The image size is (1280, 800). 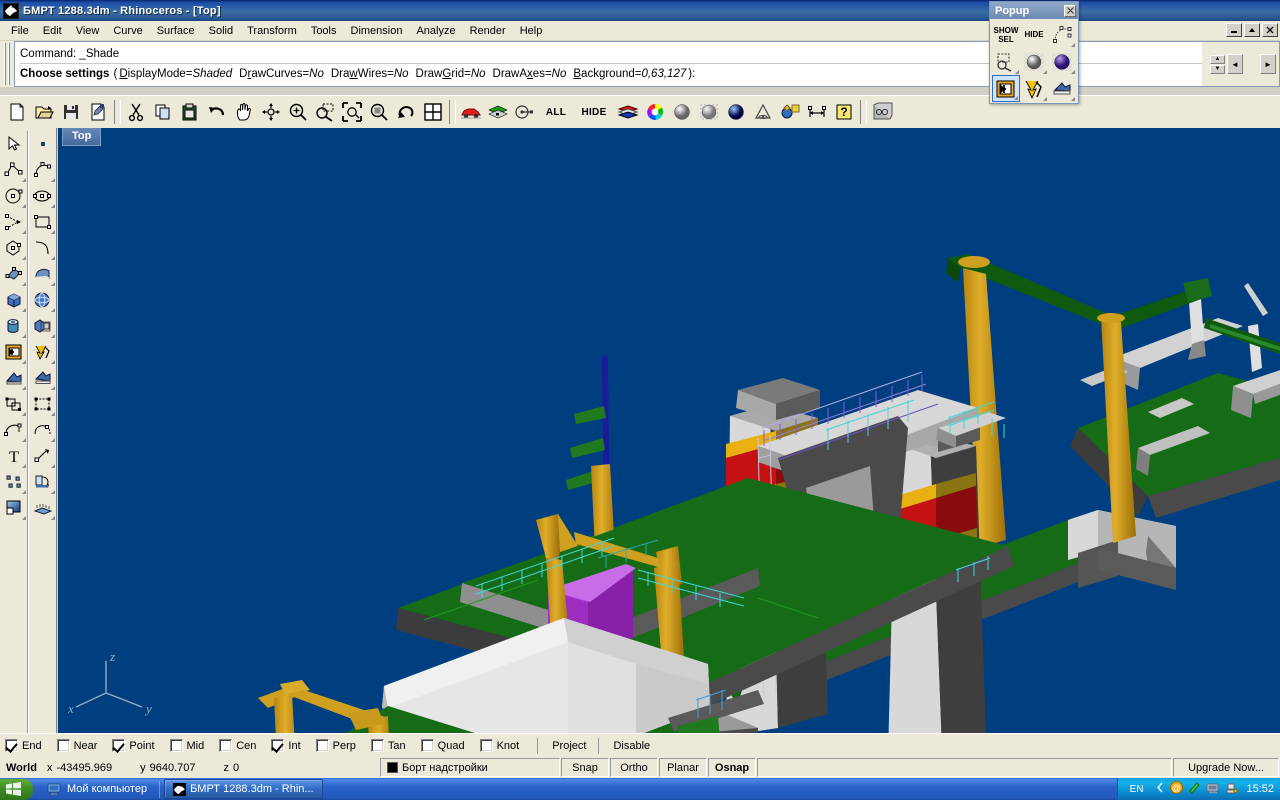 I want to click on polyline-icon, so click(x=14, y=170).